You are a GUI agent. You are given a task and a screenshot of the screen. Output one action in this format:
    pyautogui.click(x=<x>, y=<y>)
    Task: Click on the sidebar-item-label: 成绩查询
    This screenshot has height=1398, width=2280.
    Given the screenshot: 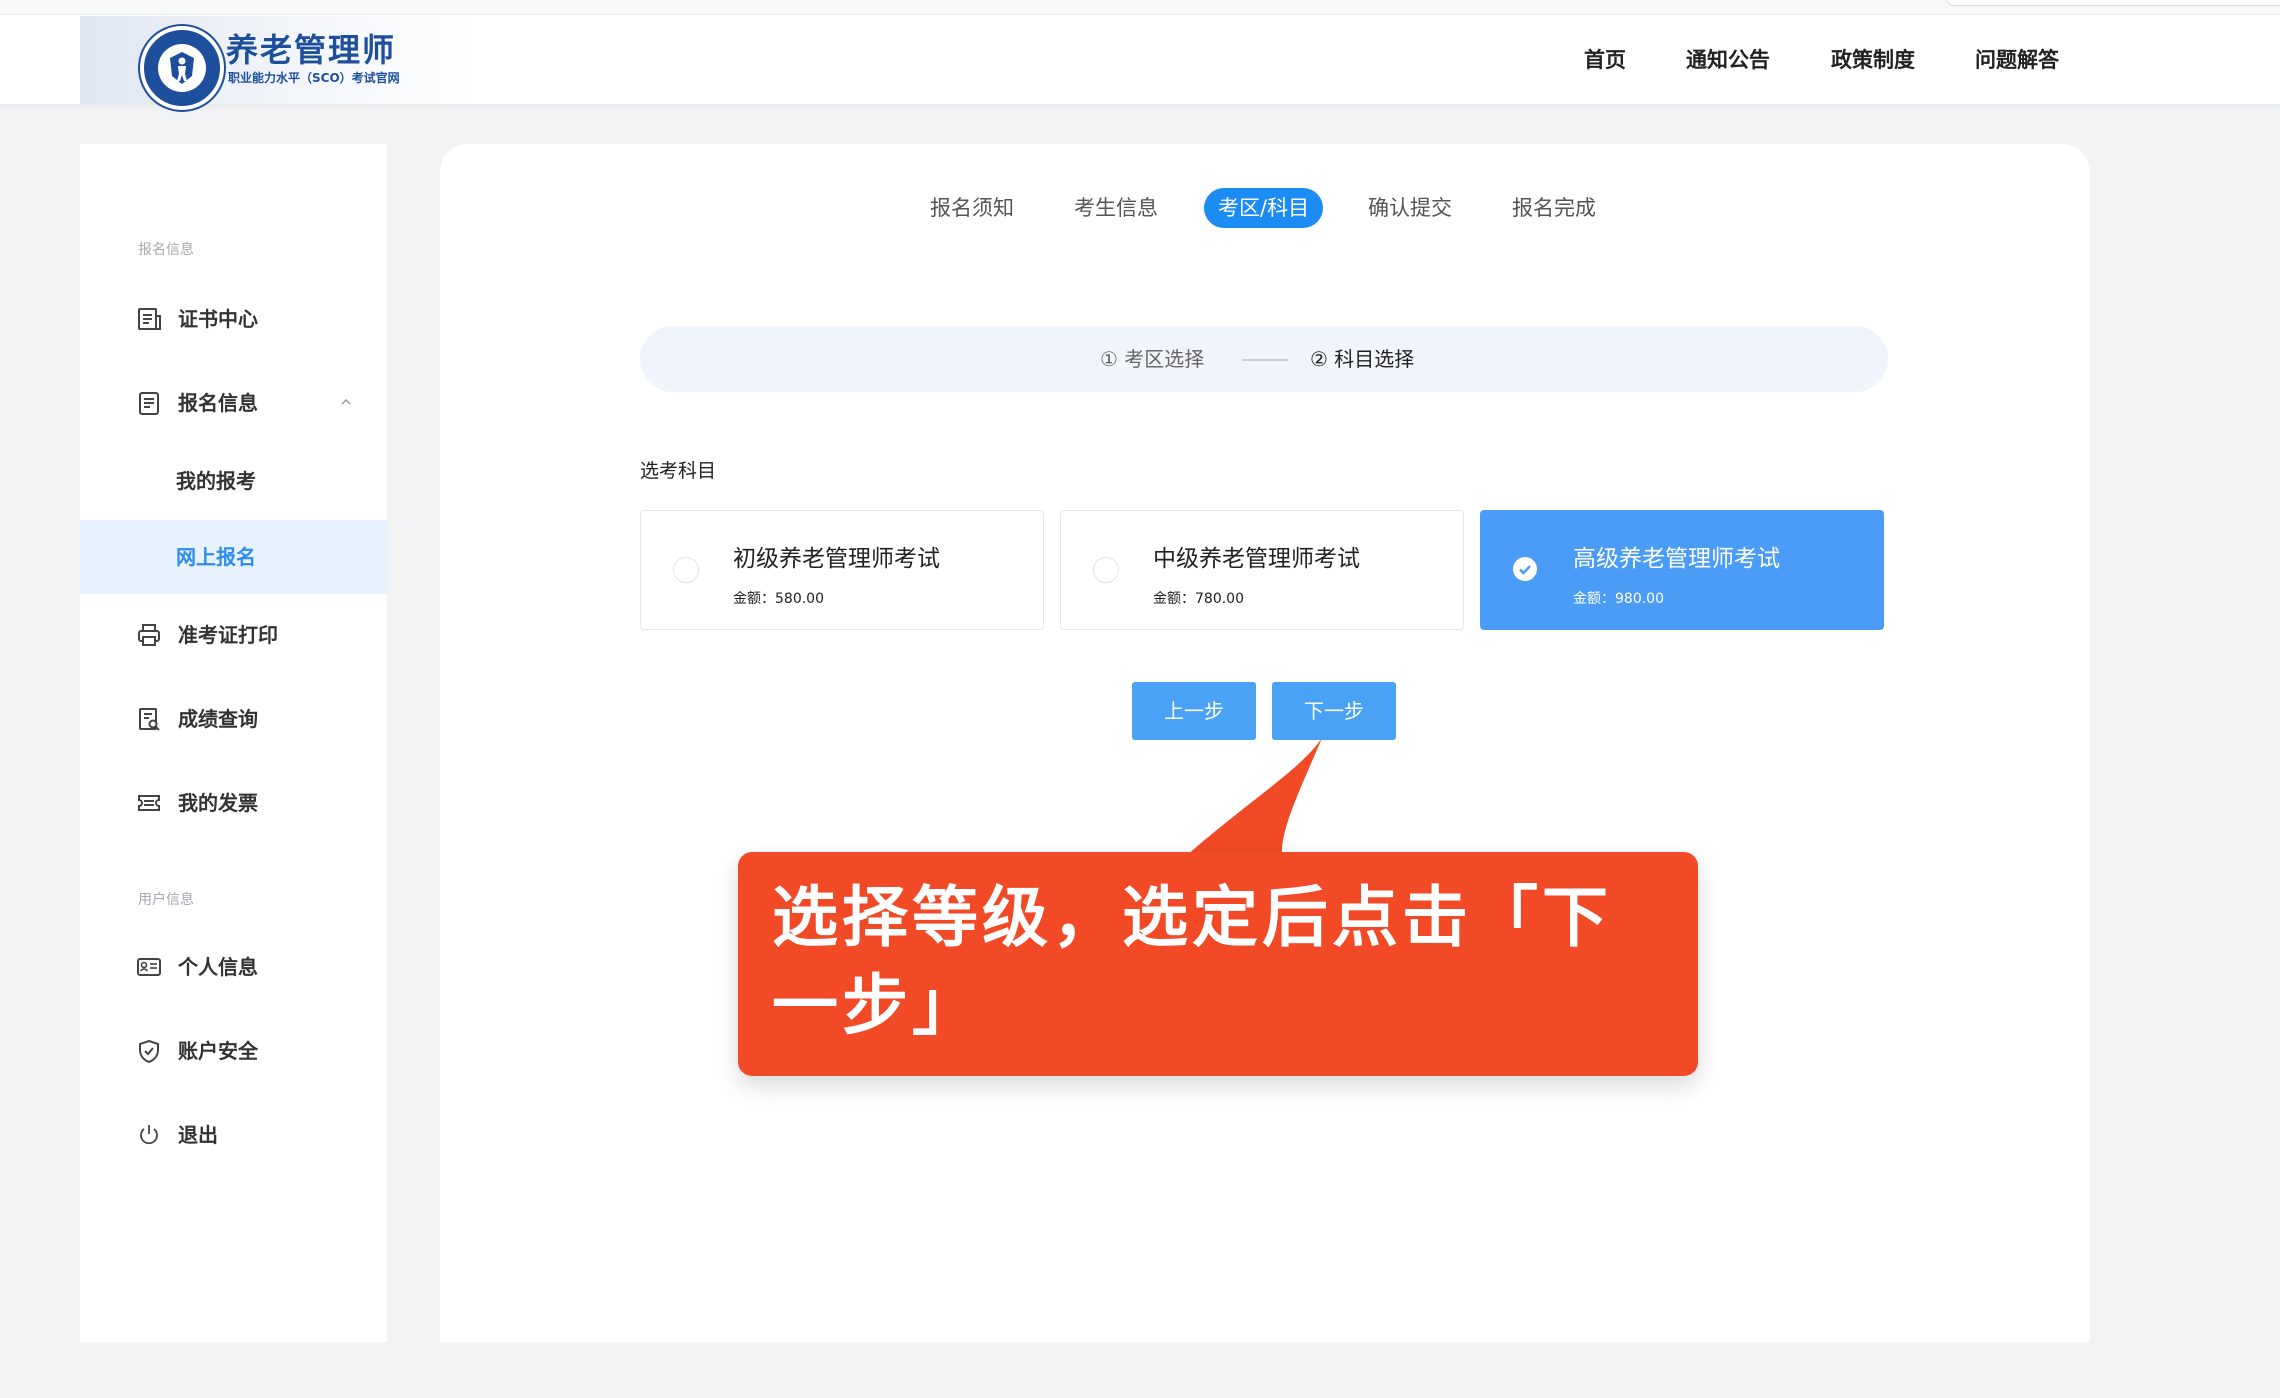 What is the action you would take?
    pyautogui.click(x=218, y=719)
    